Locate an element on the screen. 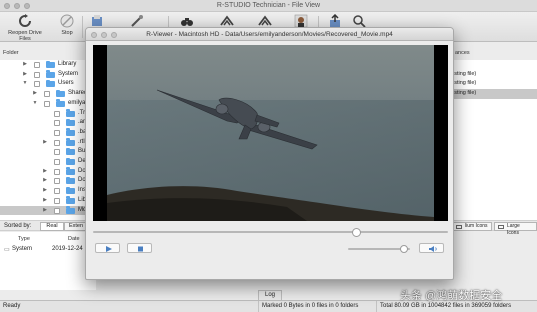 This screenshot has height=312, width=537. volume-knob is located at coordinates (403, 249).